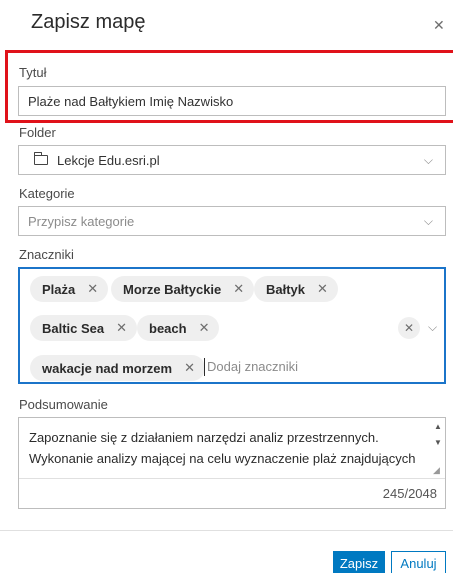 This screenshot has width=453, height=573. I want to click on tag-chip: wakacje nad morzem ✕, so click(117, 368).